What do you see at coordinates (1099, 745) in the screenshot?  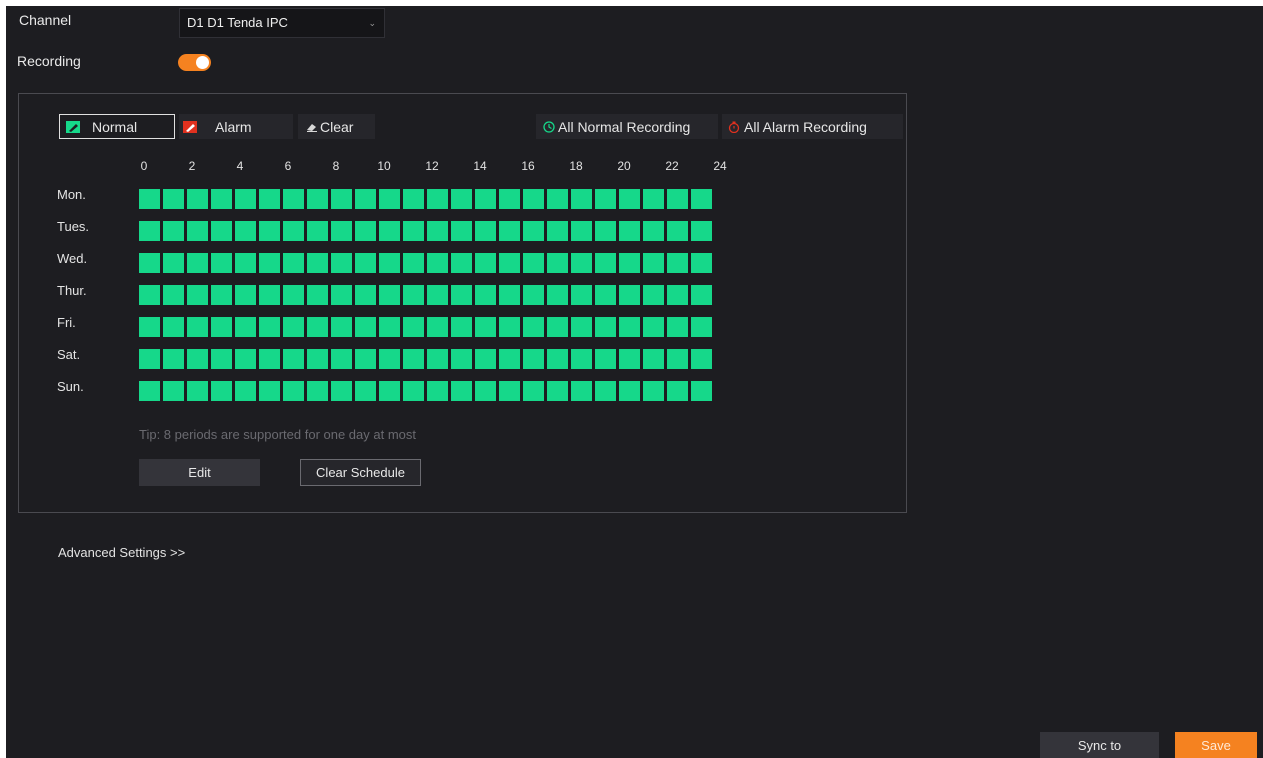 I see `sync-to-button: Sync to` at bounding box center [1099, 745].